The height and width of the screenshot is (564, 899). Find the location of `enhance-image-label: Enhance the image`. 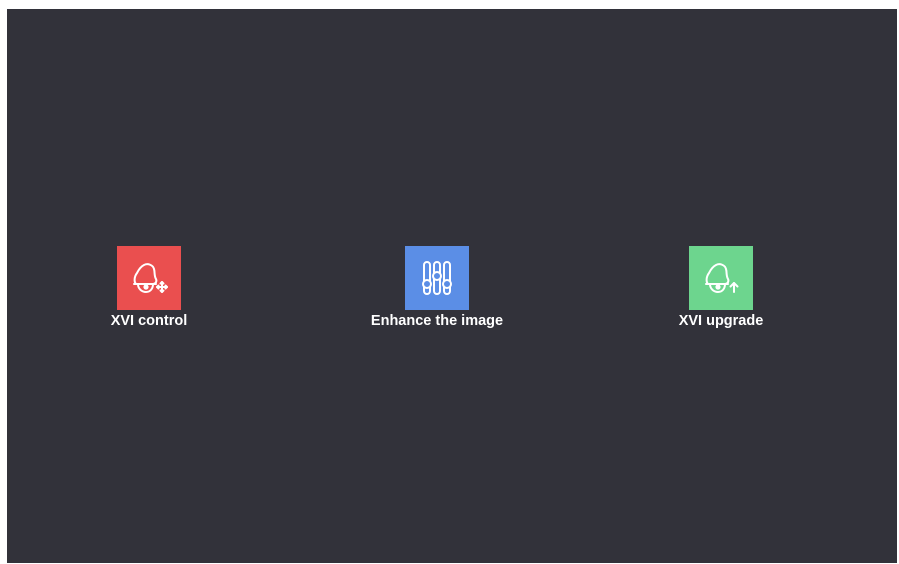

enhance-image-label: Enhance the image is located at coordinates (437, 321).